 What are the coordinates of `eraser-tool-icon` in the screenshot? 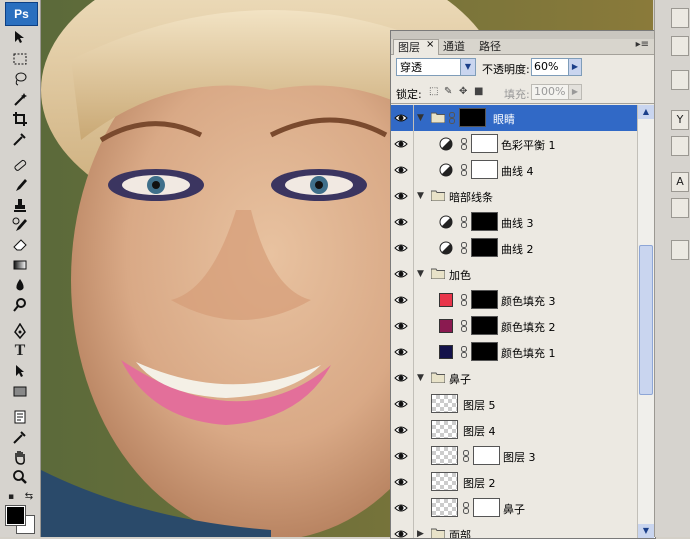 It's located at (20, 245).